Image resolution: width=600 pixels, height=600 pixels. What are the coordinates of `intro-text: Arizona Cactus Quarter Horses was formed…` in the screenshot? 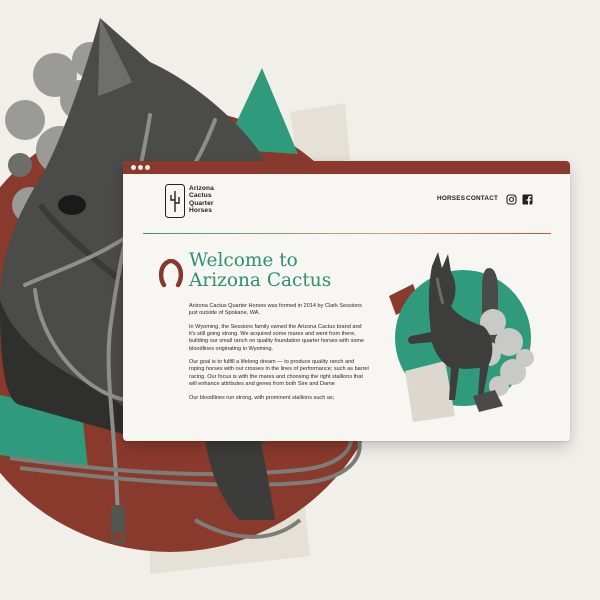 It's located at (279, 355).